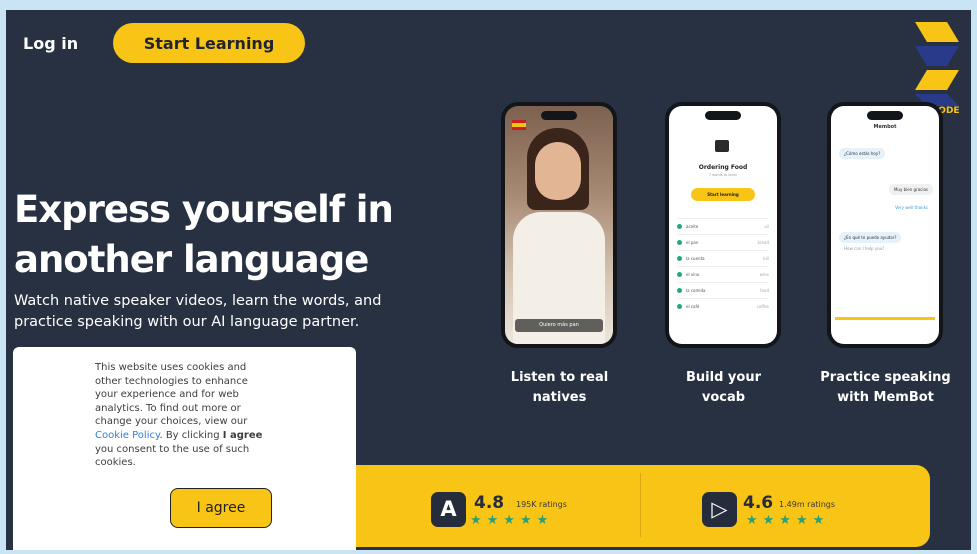 This screenshot has height=554, width=977. Describe the element at coordinates (512, 520) in the screenshot. I see `app-store-stars: ★★★★★` at that location.